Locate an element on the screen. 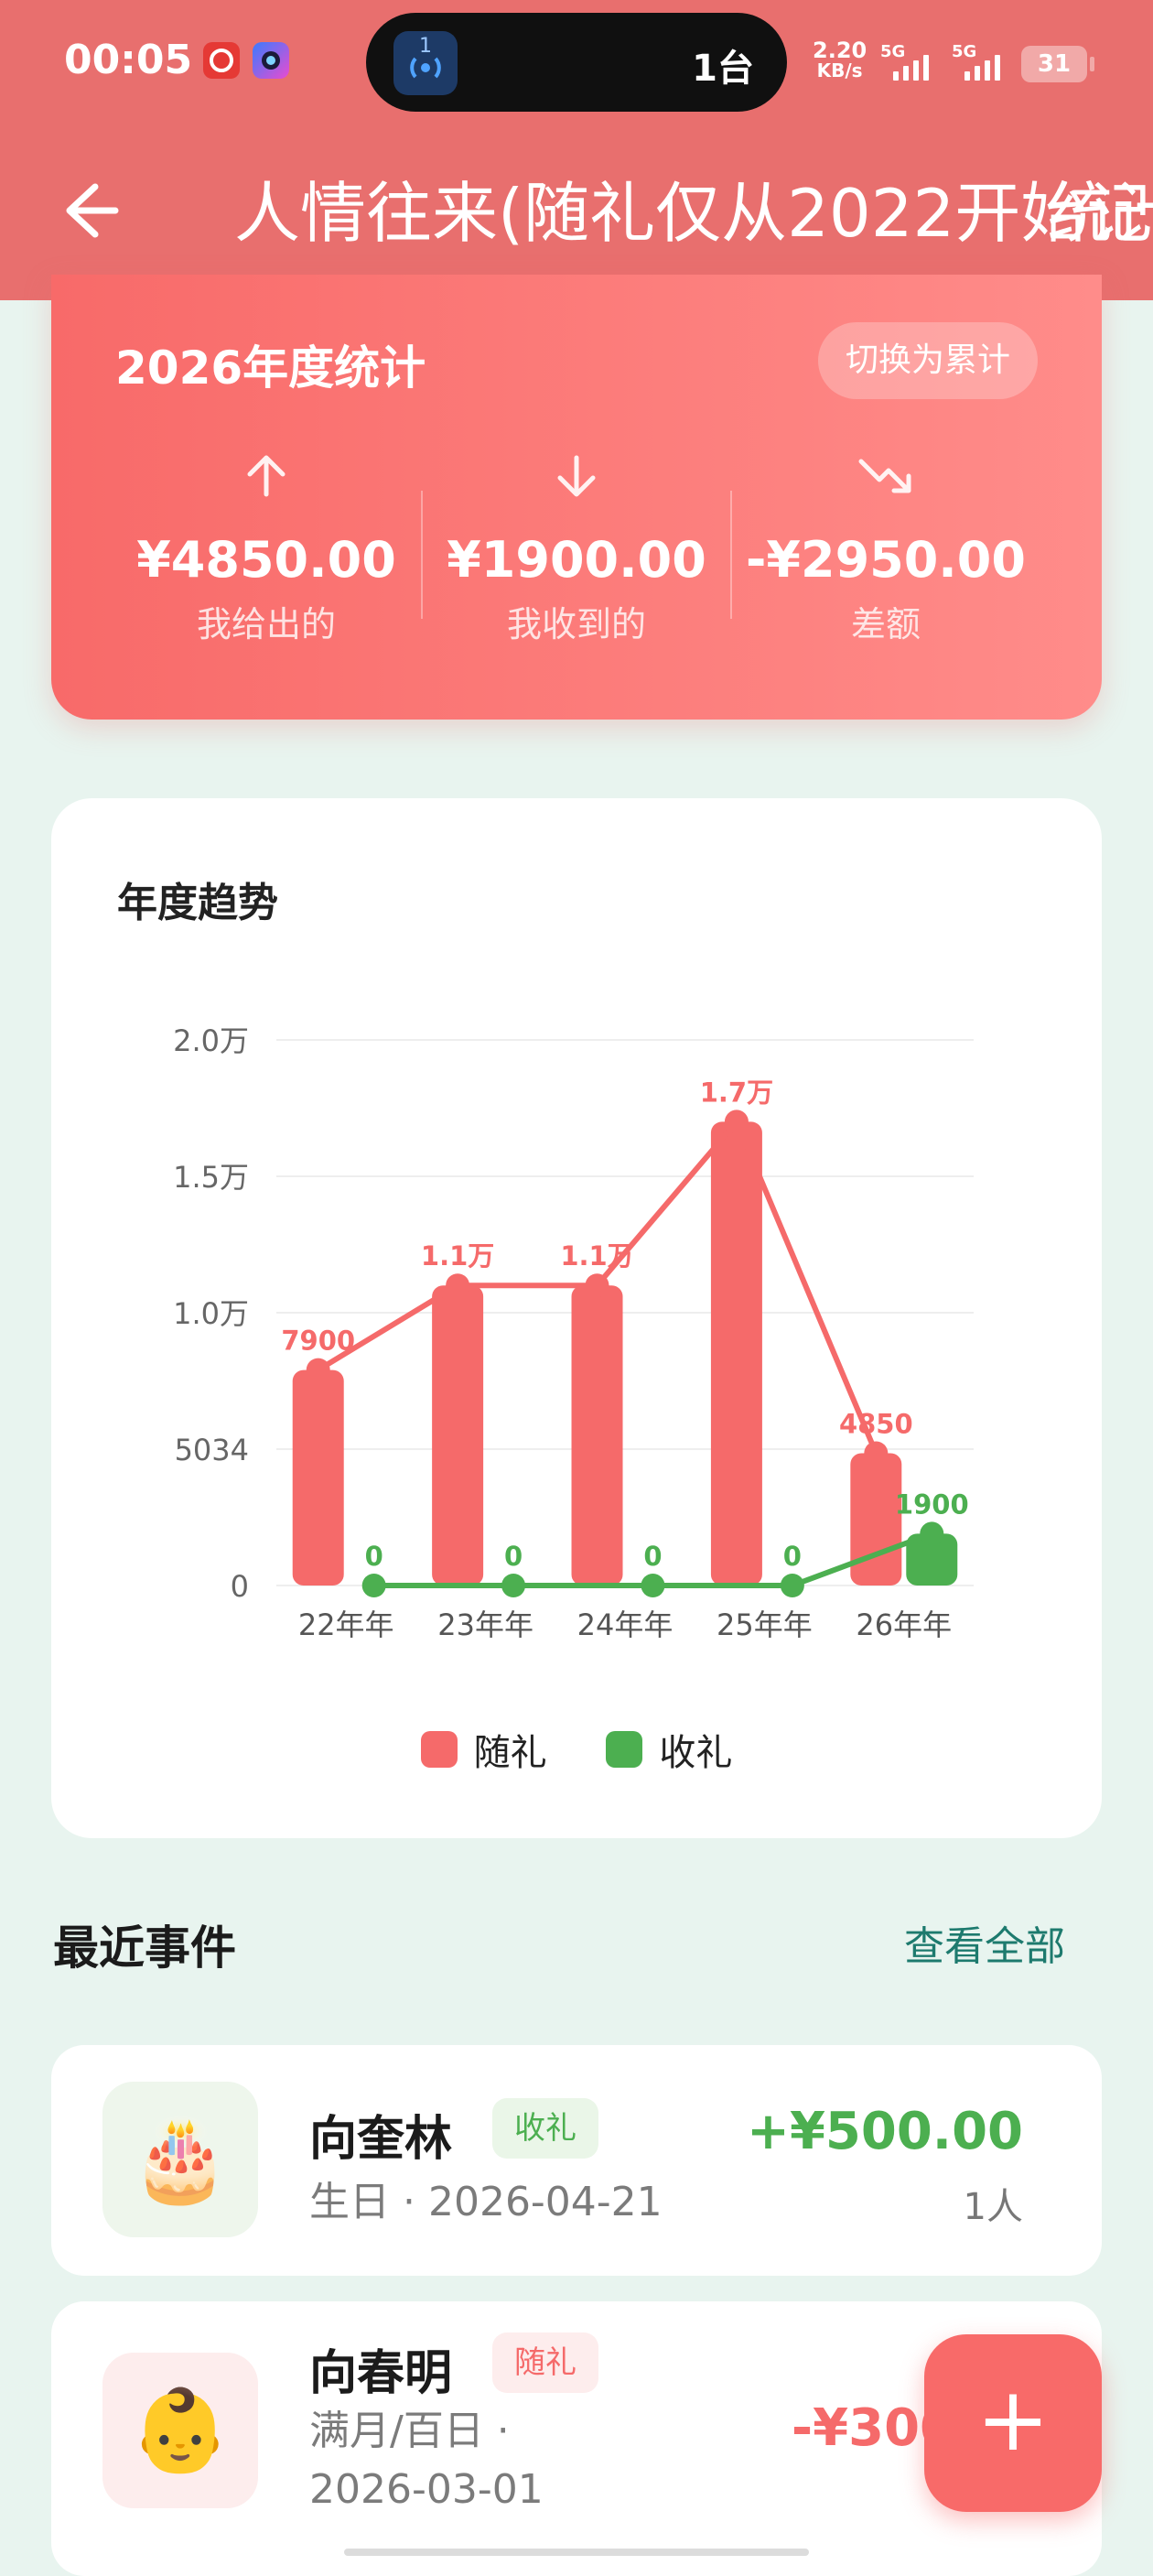  recent-events-title: 最近事件 is located at coordinates (144, 1948).